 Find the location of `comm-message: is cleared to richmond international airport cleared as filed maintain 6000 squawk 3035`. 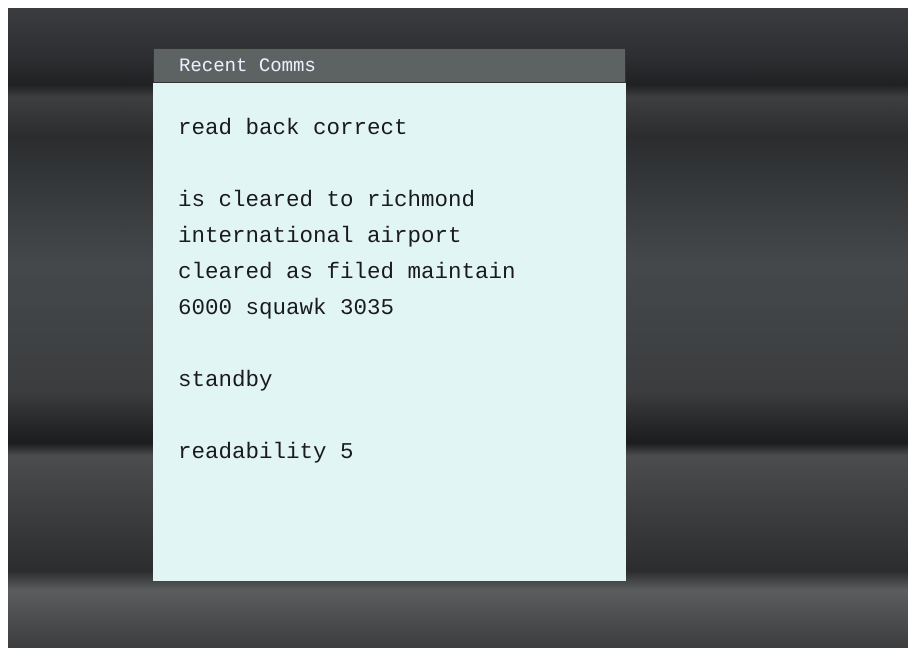

comm-message: is cleared to richmond international airport cleared as filed maintain 6000 squawk 3035 is located at coordinates (347, 254).